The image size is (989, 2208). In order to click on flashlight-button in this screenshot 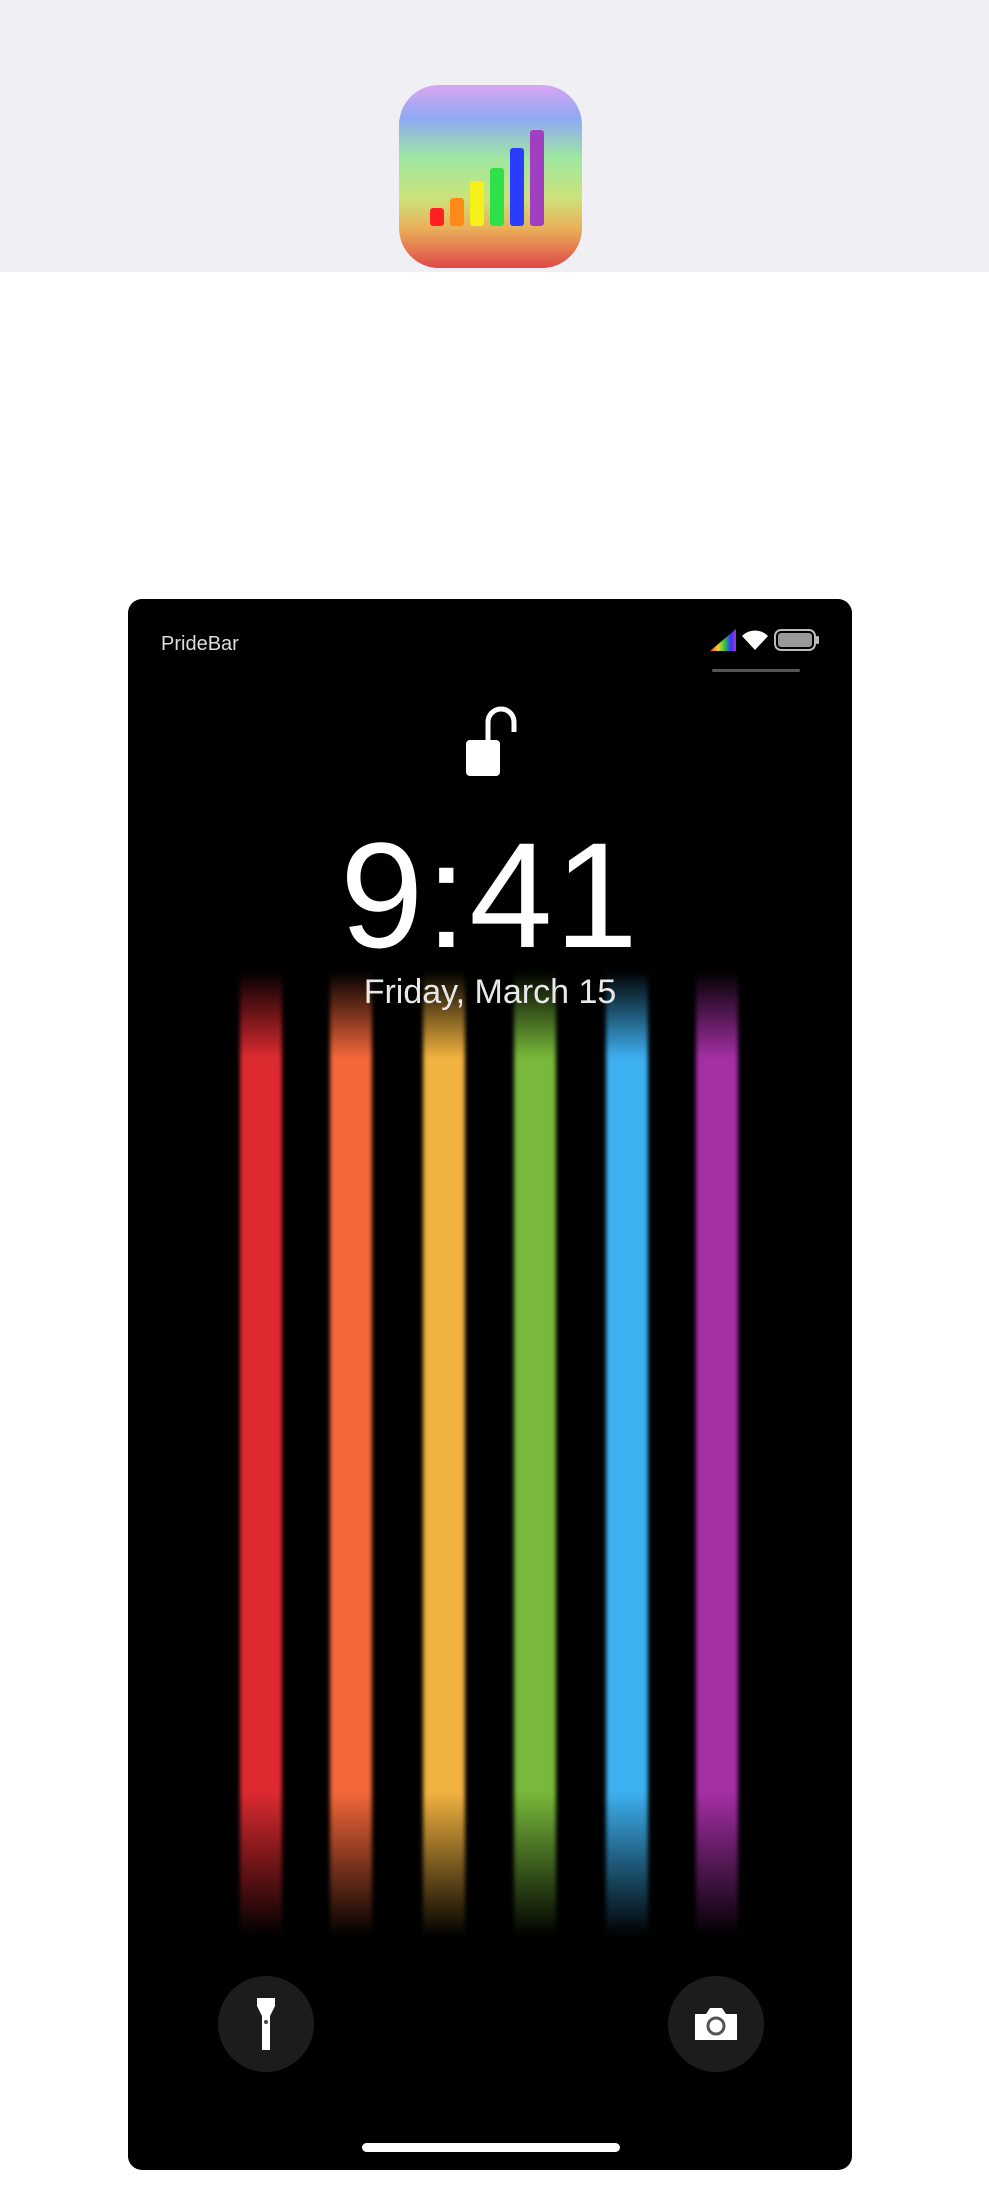, I will do `click(266, 2024)`.